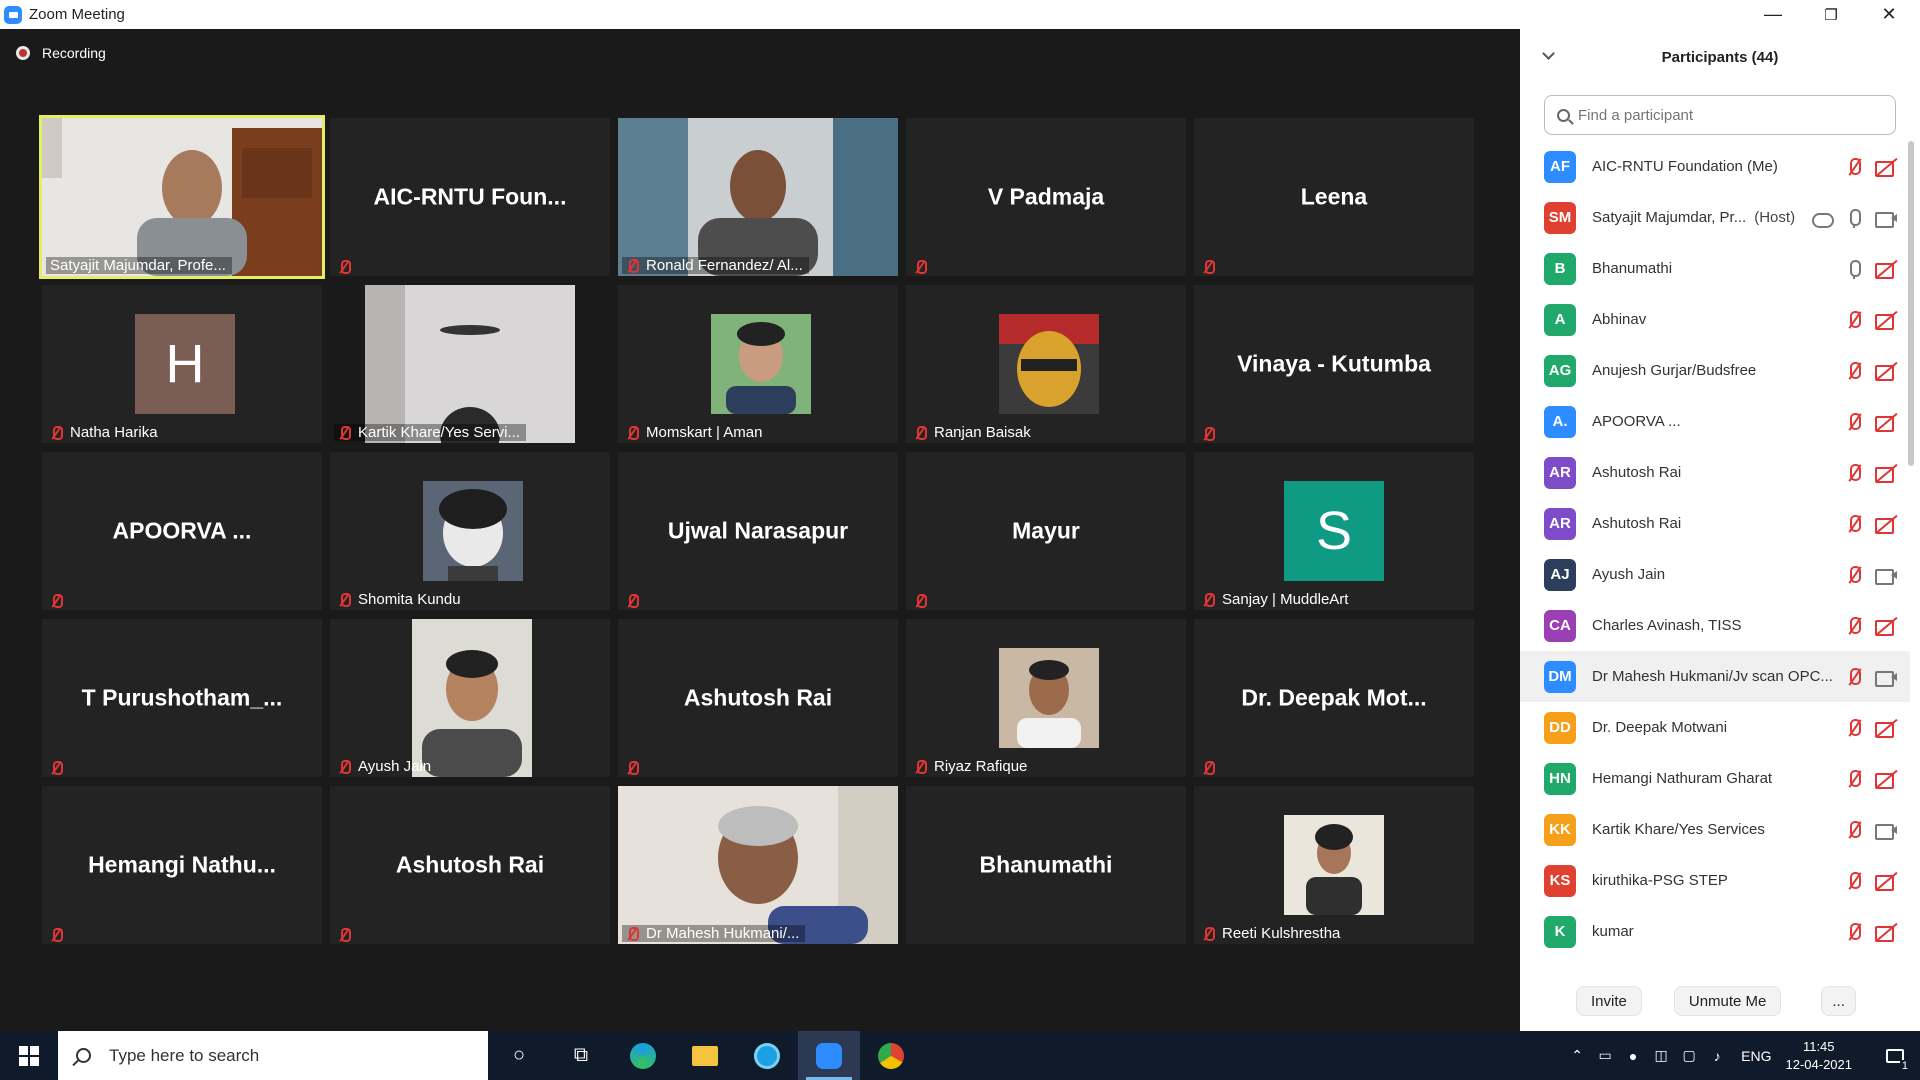 The width and height of the screenshot is (1920, 1080). Describe the element at coordinates (29, 1055) in the screenshot. I see `start-button` at that location.